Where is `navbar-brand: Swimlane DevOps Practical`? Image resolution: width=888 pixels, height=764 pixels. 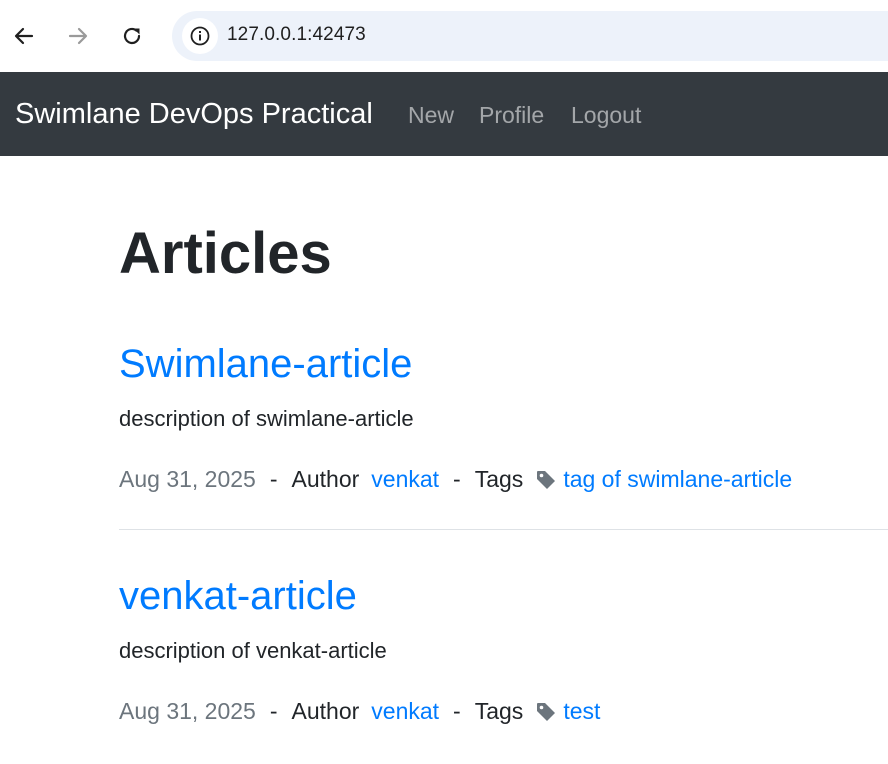
navbar-brand: Swimlane DevOps Practical is located at coordinates (194, 114).